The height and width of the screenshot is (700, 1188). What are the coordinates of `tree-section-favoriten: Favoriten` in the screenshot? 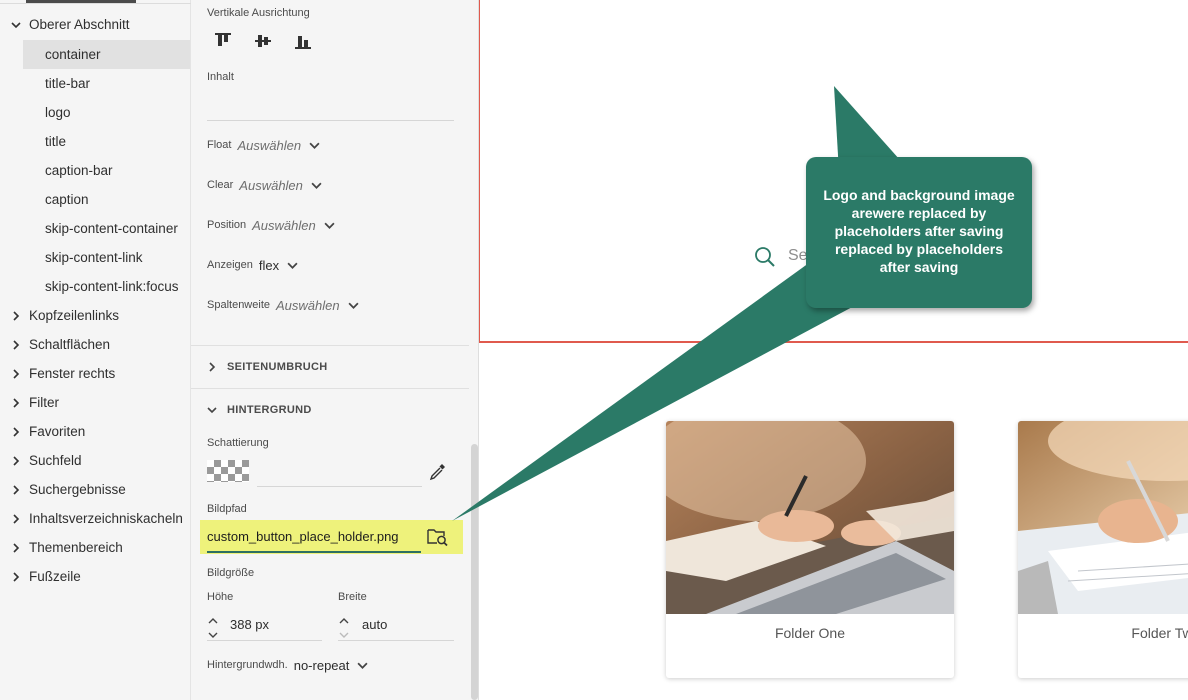 It's located at (95, 431).